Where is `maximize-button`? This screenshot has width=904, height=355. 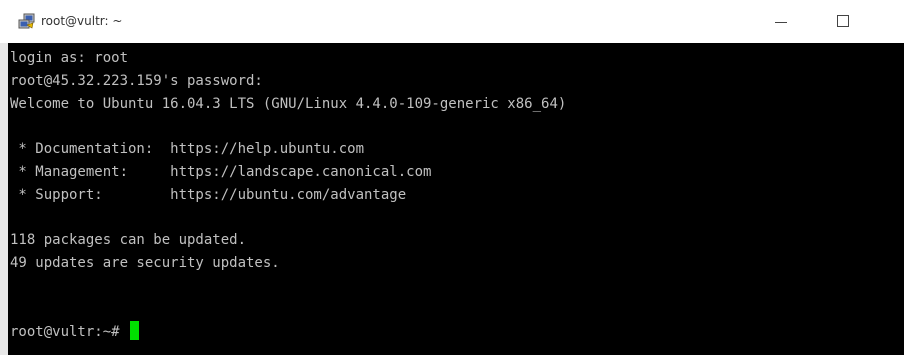
maximize-button is located at coordinates (843, 21).